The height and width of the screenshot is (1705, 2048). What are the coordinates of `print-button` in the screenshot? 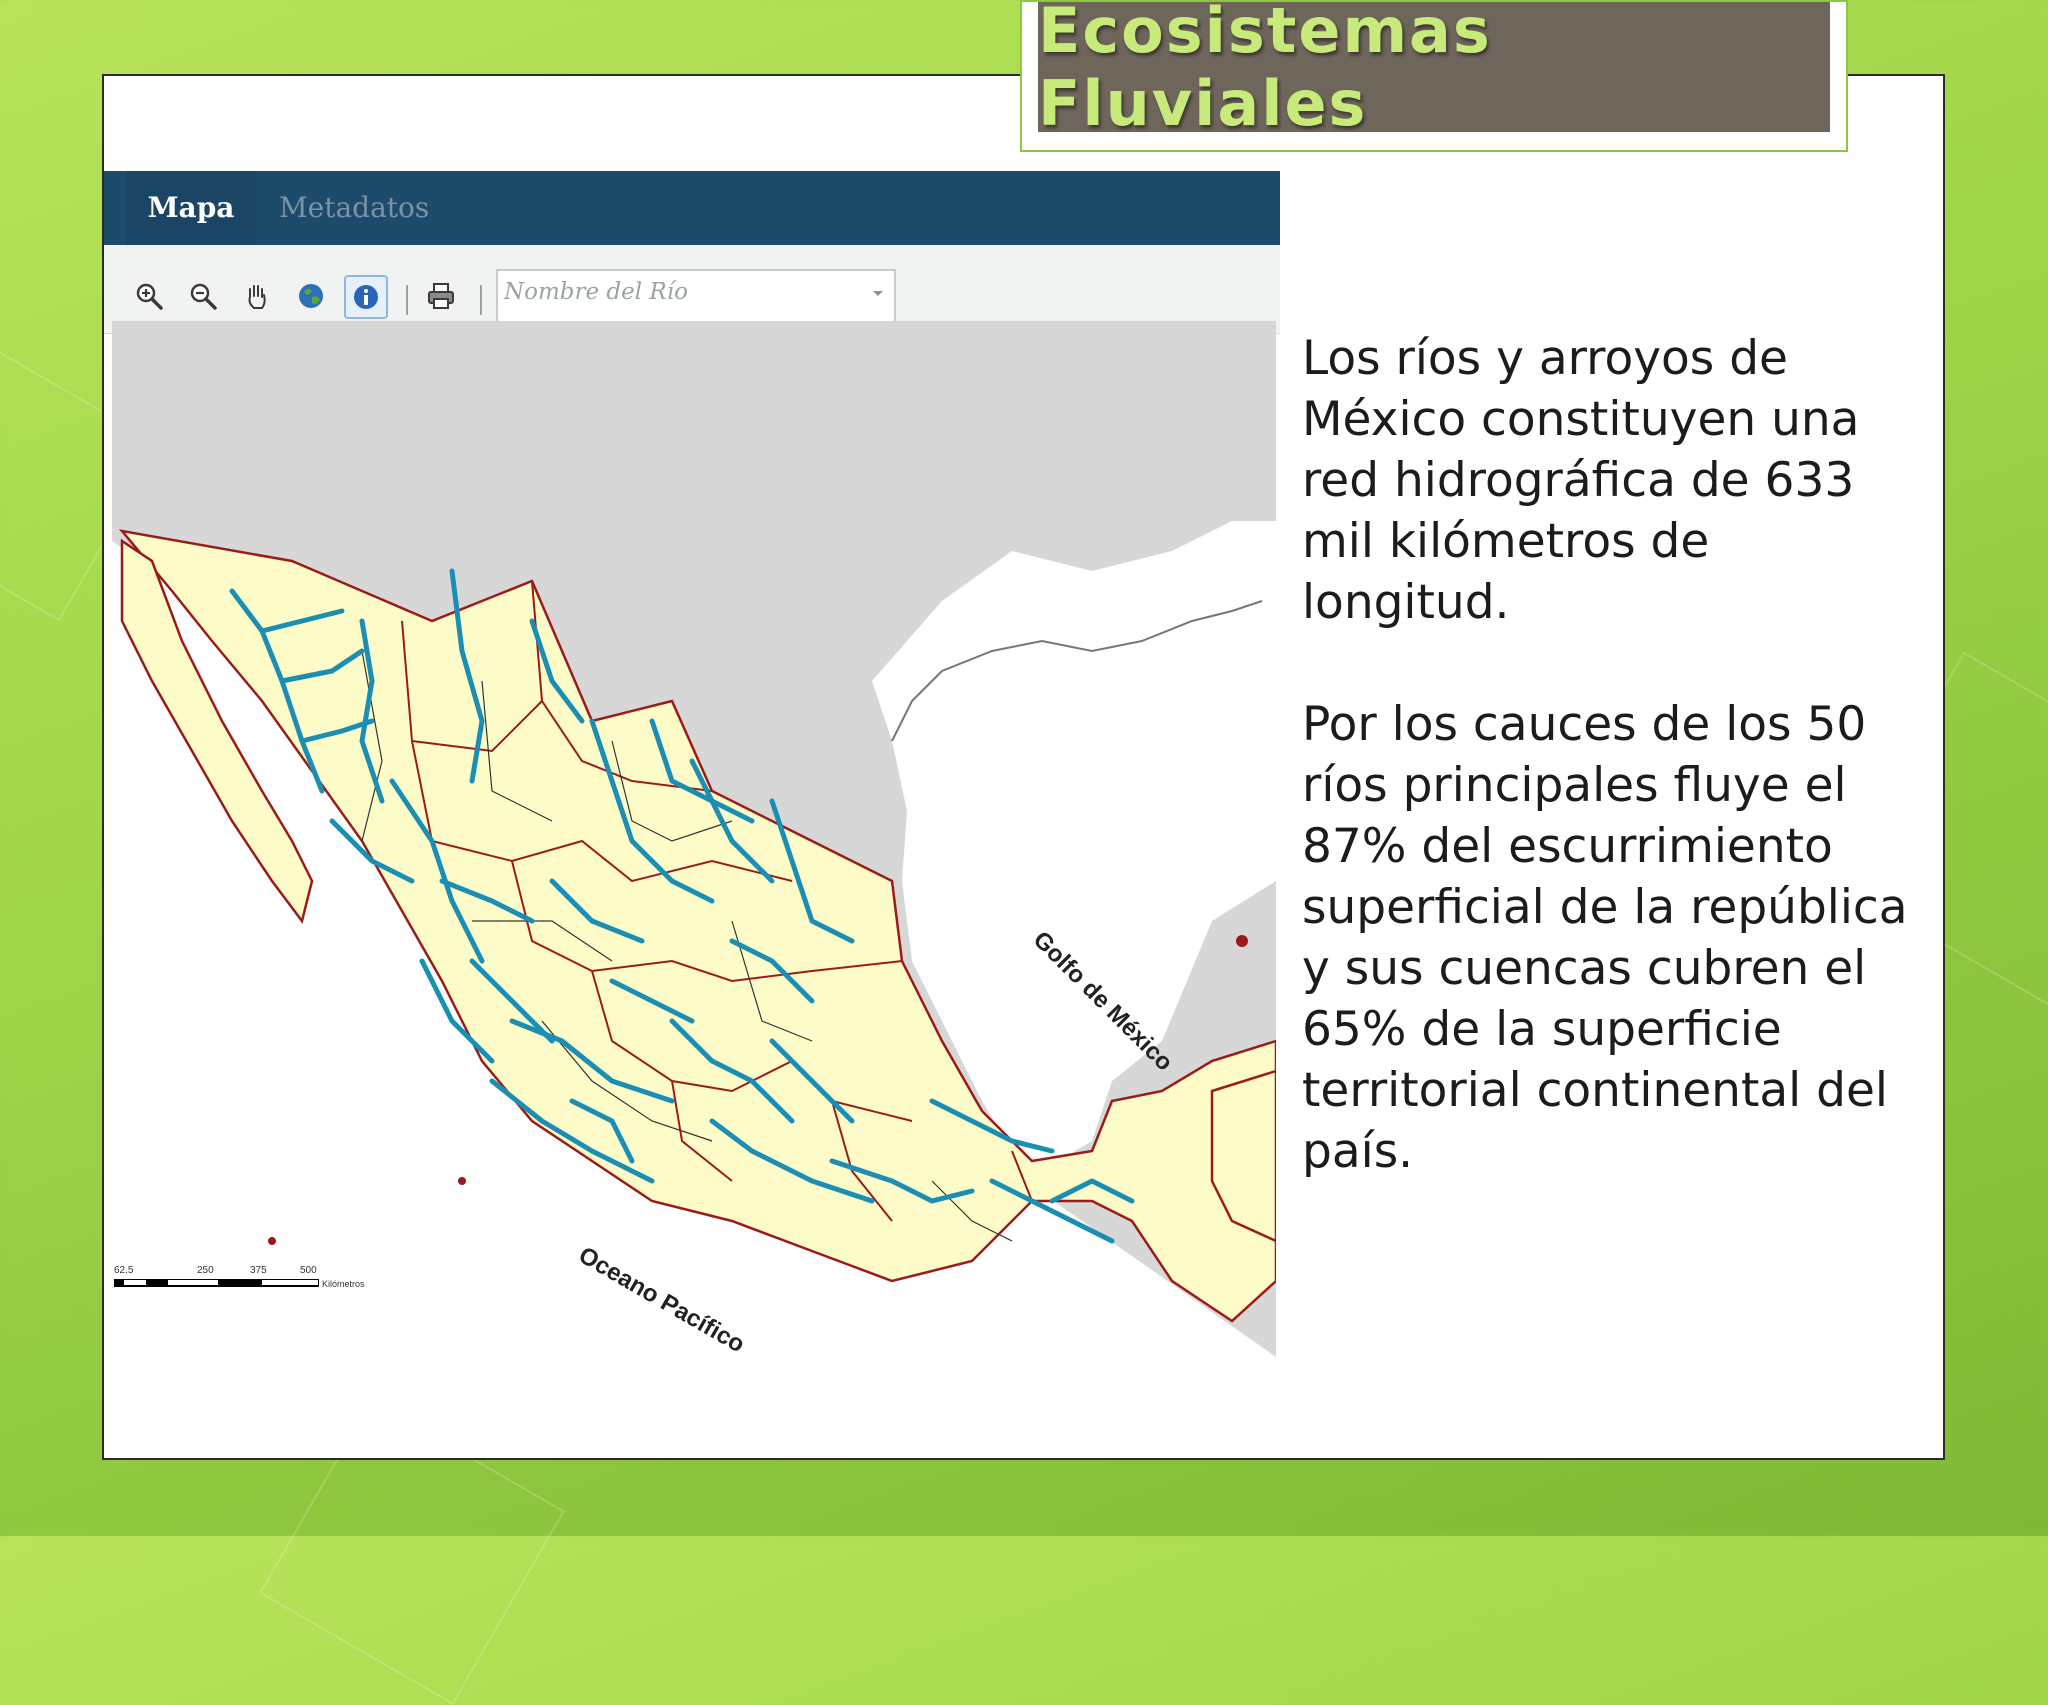 It's located at (441, 296).